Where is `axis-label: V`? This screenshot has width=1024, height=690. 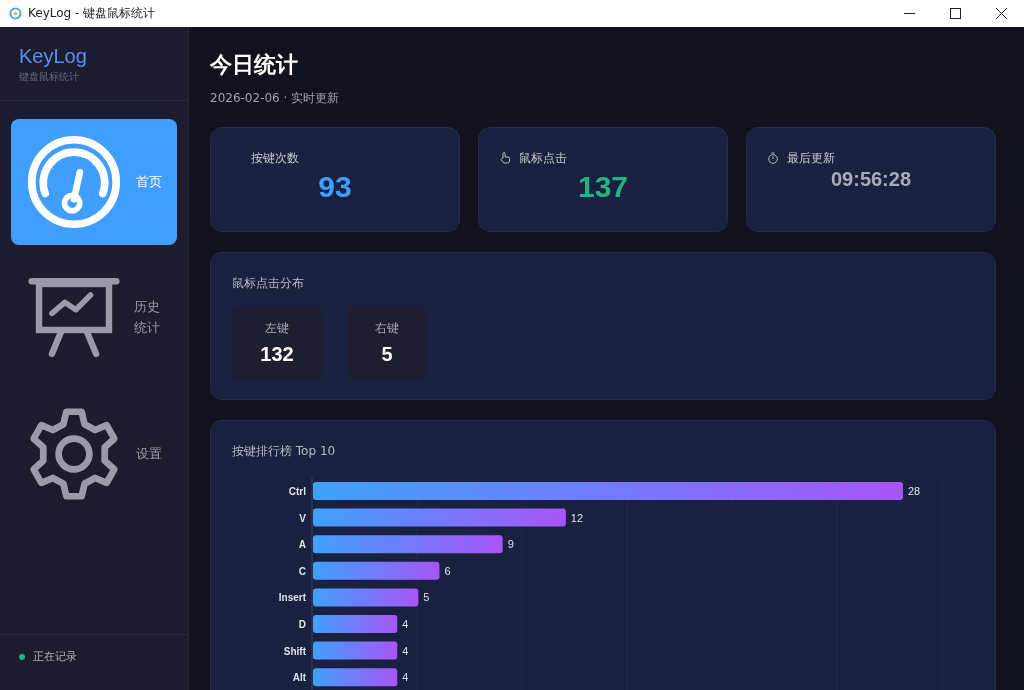
axis-label: V is located at coordinates (302, 518).